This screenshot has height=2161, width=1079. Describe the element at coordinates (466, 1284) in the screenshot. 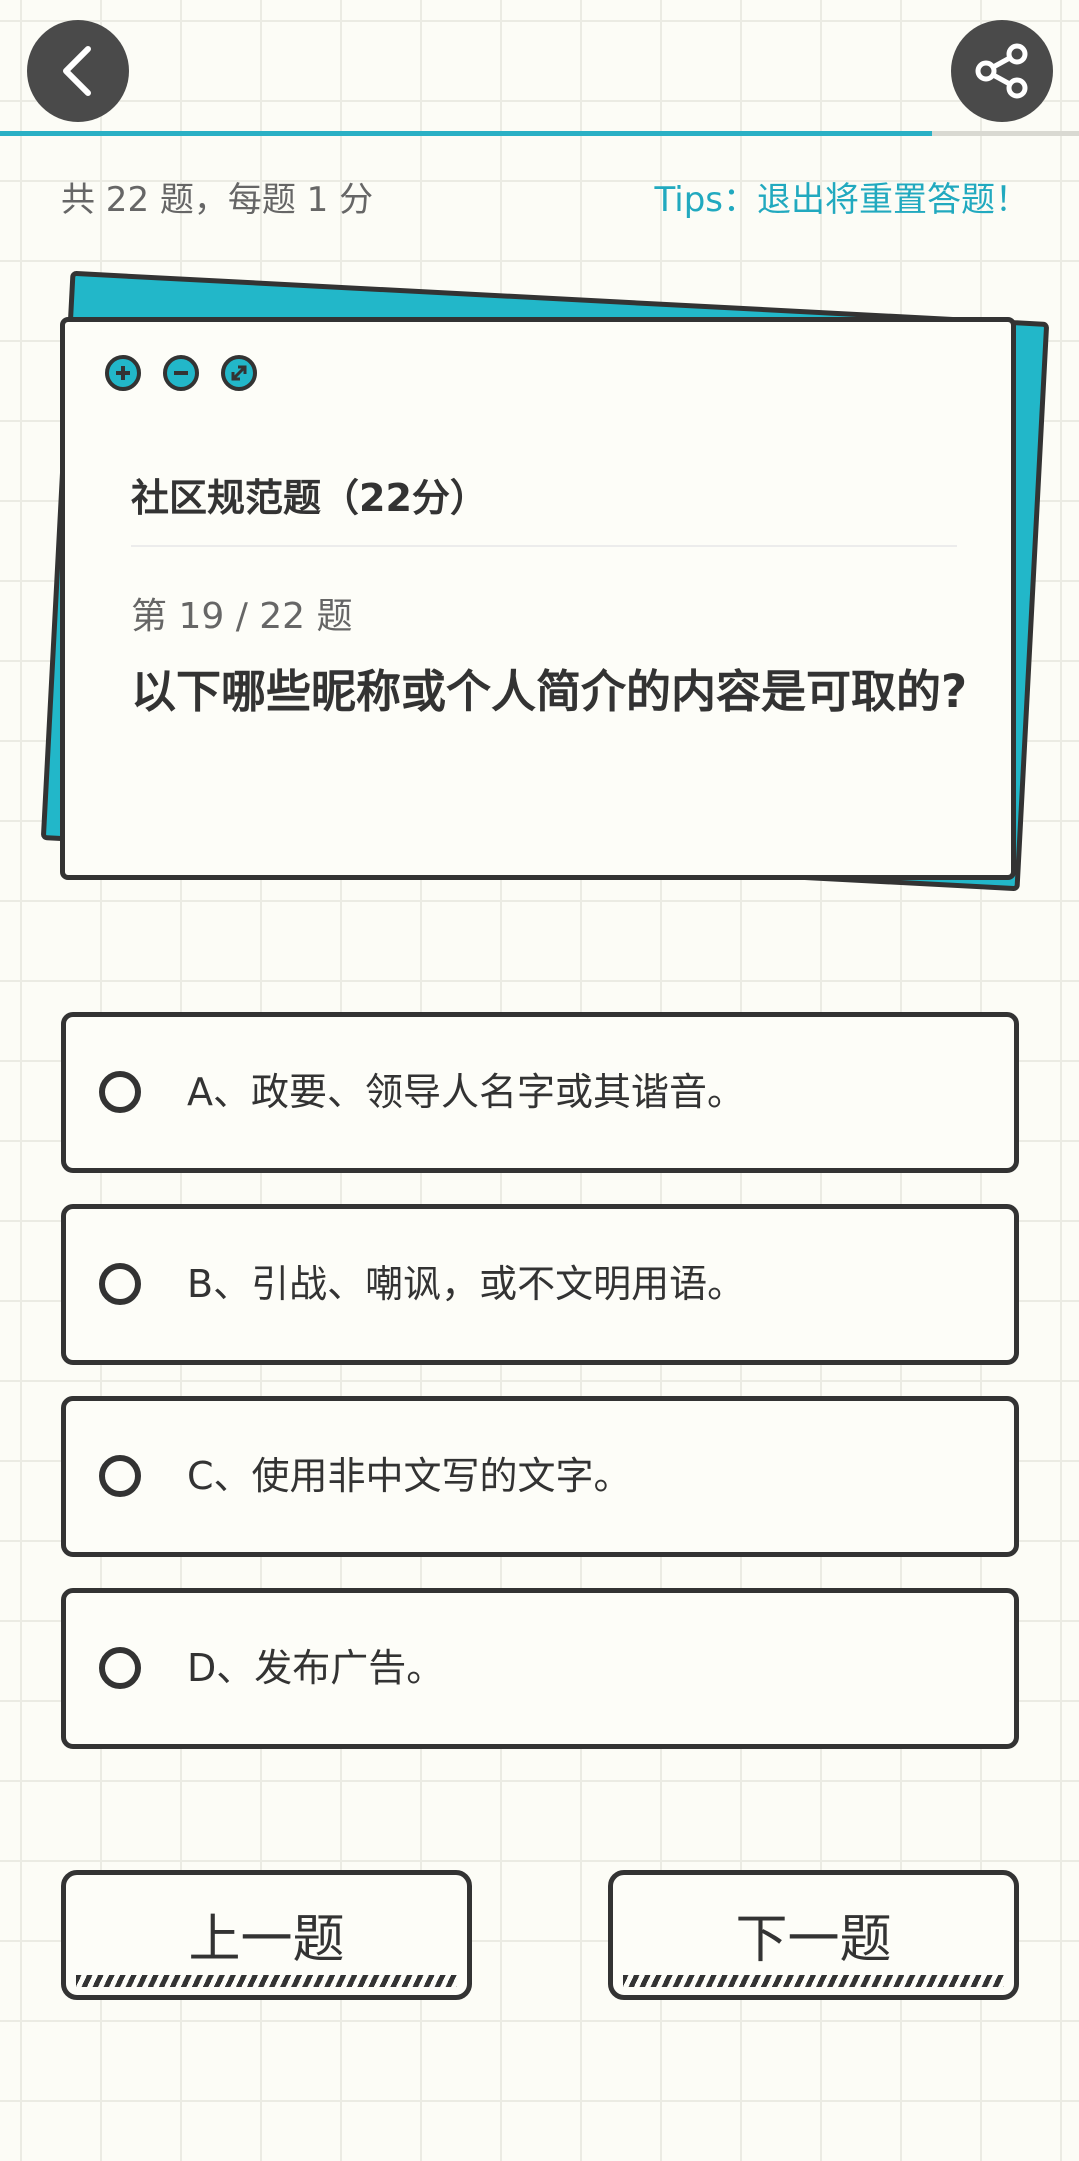

I see `option-label: B、引战、嘲讽，或不文明用语。` at that location.